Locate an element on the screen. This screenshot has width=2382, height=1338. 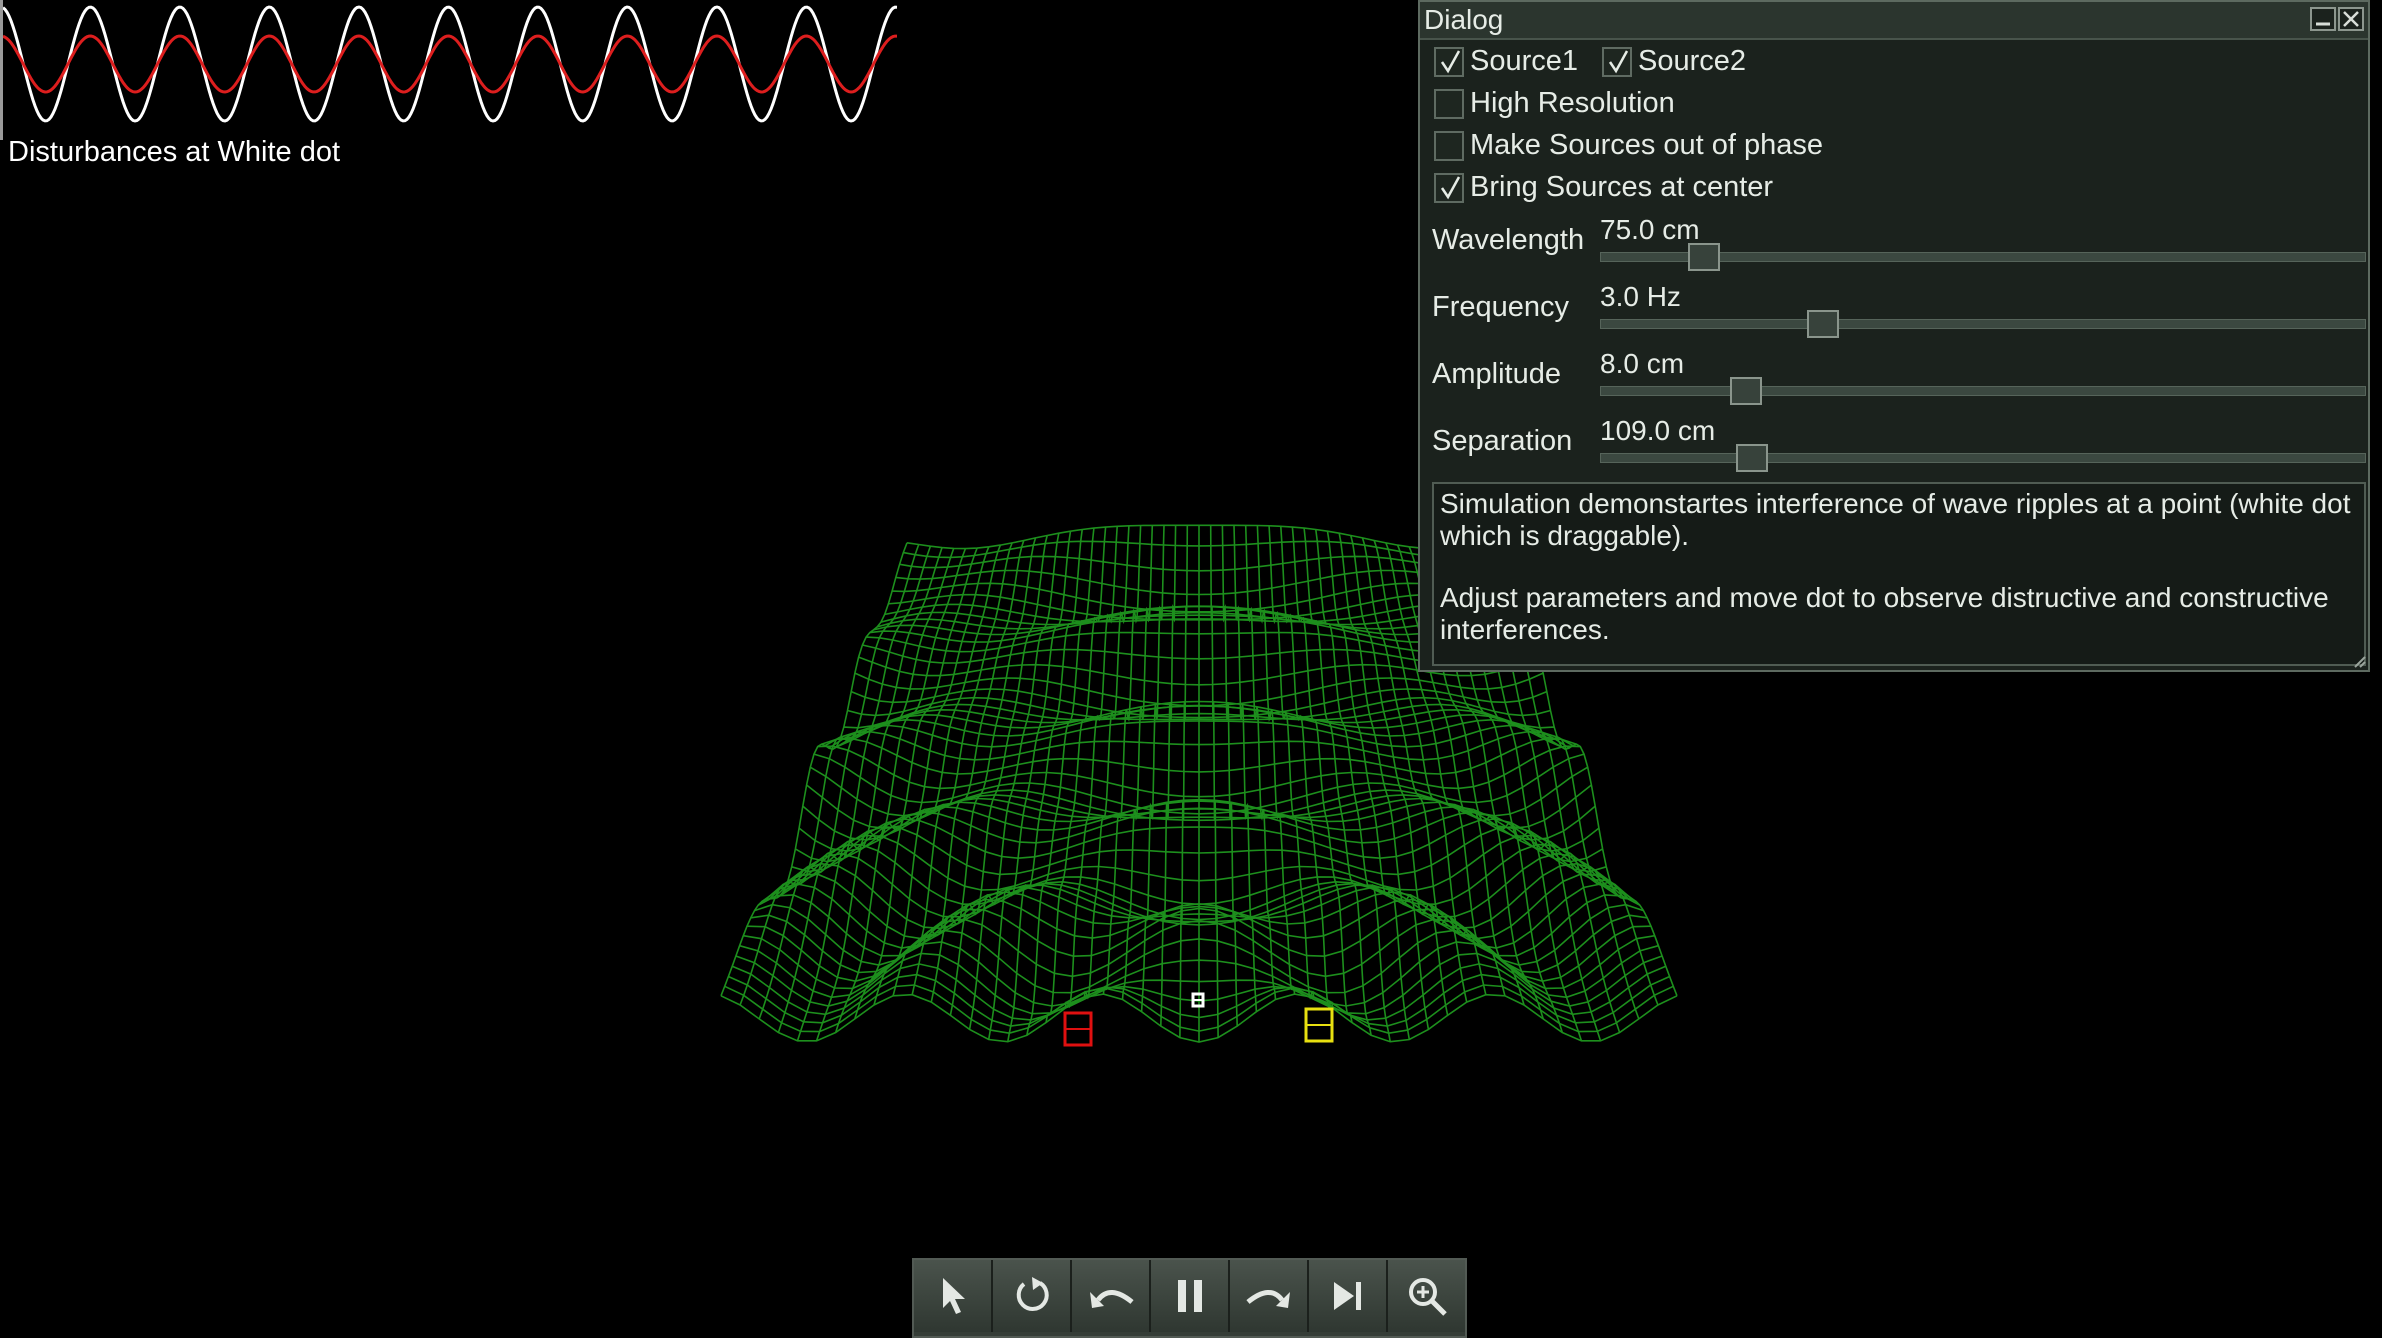
source2-checkbox is located at coordinates (1617, 62).